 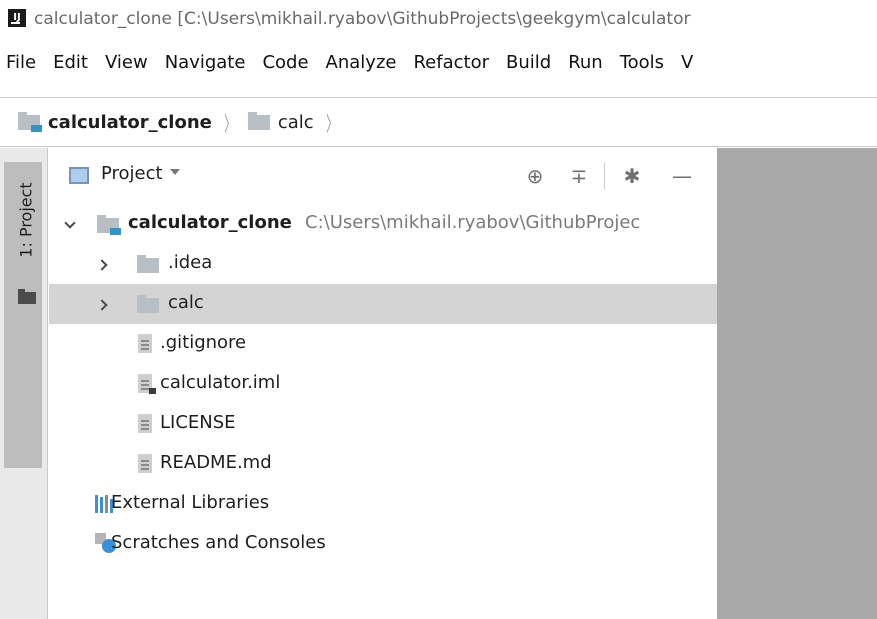 I want to click on menu-navigate: Navigate, so click(x=205, y=62).